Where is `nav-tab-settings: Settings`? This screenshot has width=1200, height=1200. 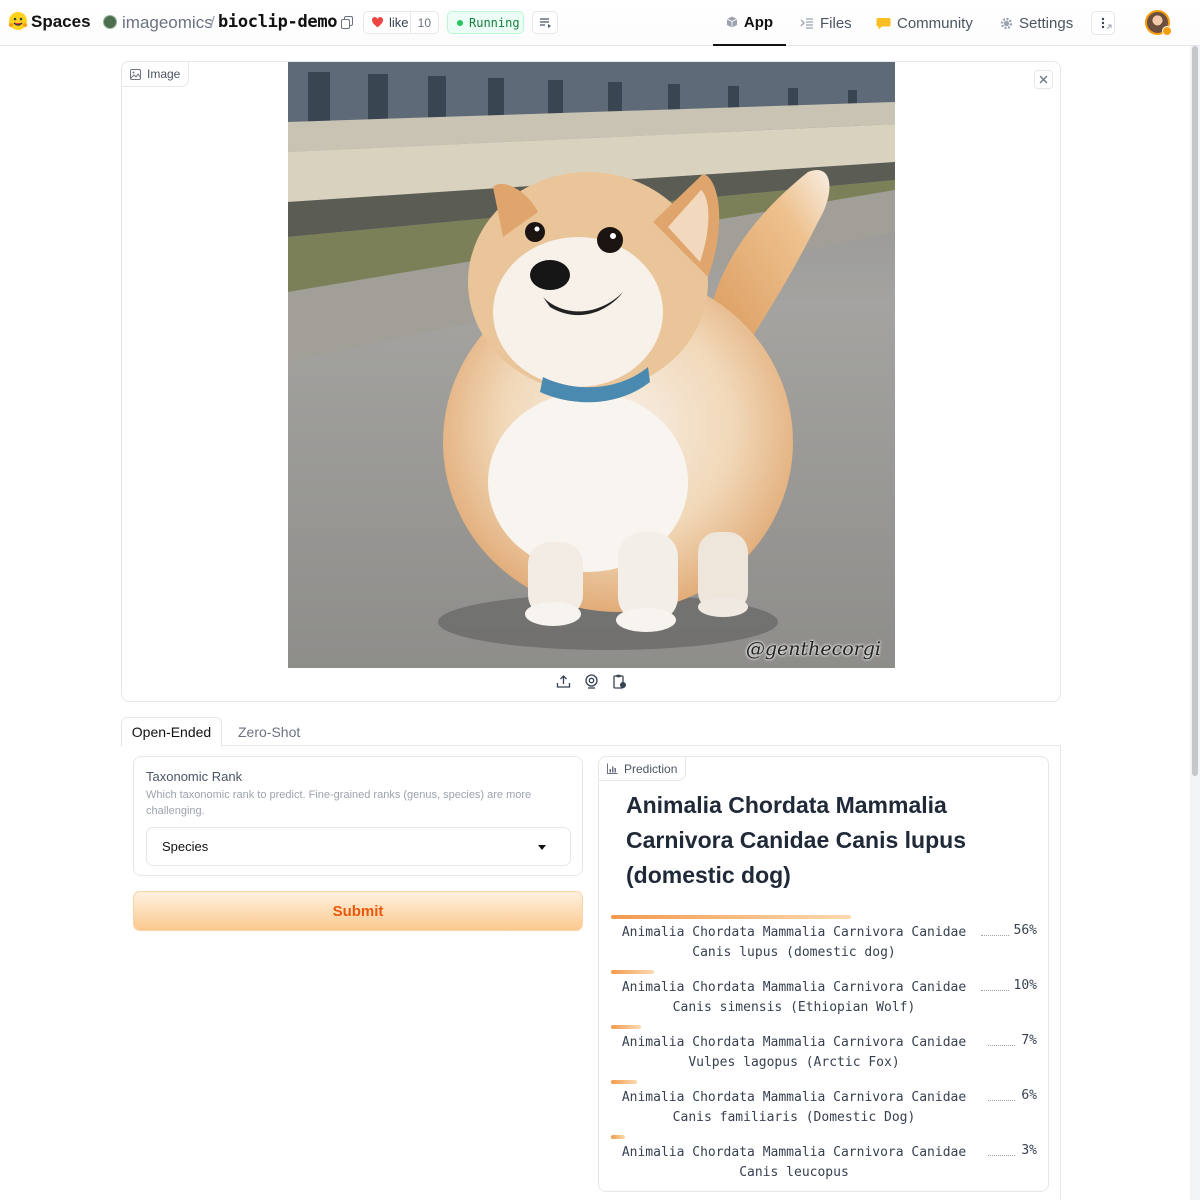
nav-tab-settings: Settings is located at coordinates (1036, 23).